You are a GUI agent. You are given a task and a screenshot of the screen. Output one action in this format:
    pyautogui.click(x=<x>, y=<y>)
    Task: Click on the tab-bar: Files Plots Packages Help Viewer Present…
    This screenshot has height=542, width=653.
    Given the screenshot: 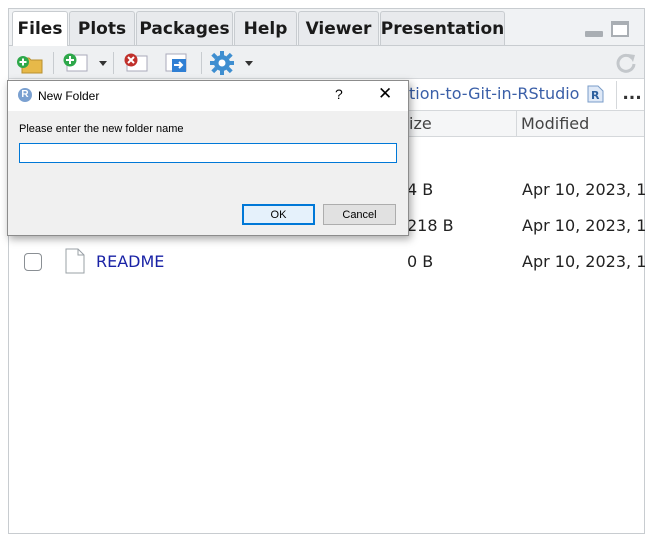 What is the action you would take?
    pyautogui.click(x=326, y=27)
    